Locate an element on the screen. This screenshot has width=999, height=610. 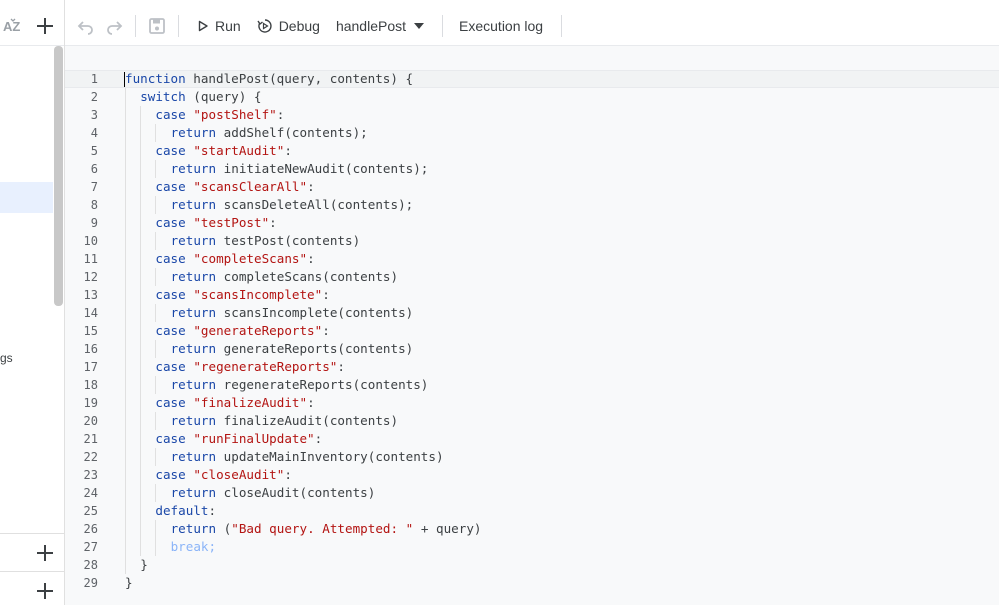
add-library-icon is located at coordinates (45, 553).